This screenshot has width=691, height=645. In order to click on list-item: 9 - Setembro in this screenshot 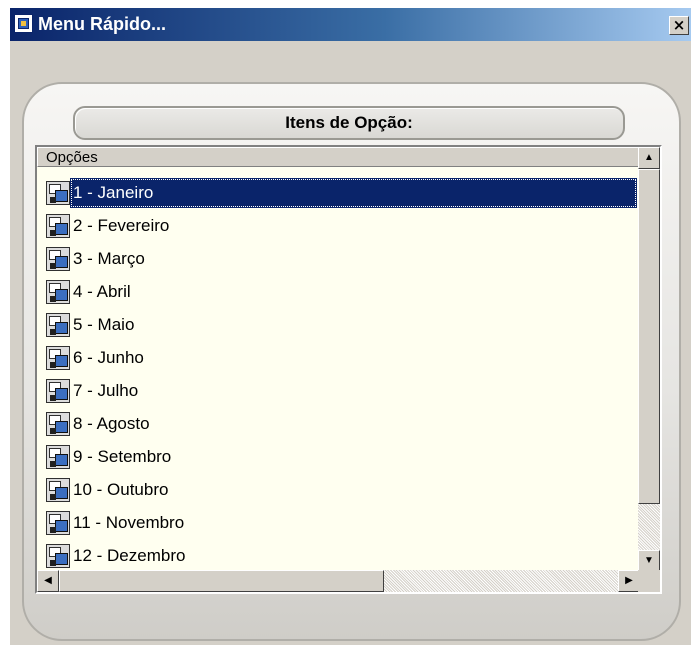, I will do `click(338, 458)`.